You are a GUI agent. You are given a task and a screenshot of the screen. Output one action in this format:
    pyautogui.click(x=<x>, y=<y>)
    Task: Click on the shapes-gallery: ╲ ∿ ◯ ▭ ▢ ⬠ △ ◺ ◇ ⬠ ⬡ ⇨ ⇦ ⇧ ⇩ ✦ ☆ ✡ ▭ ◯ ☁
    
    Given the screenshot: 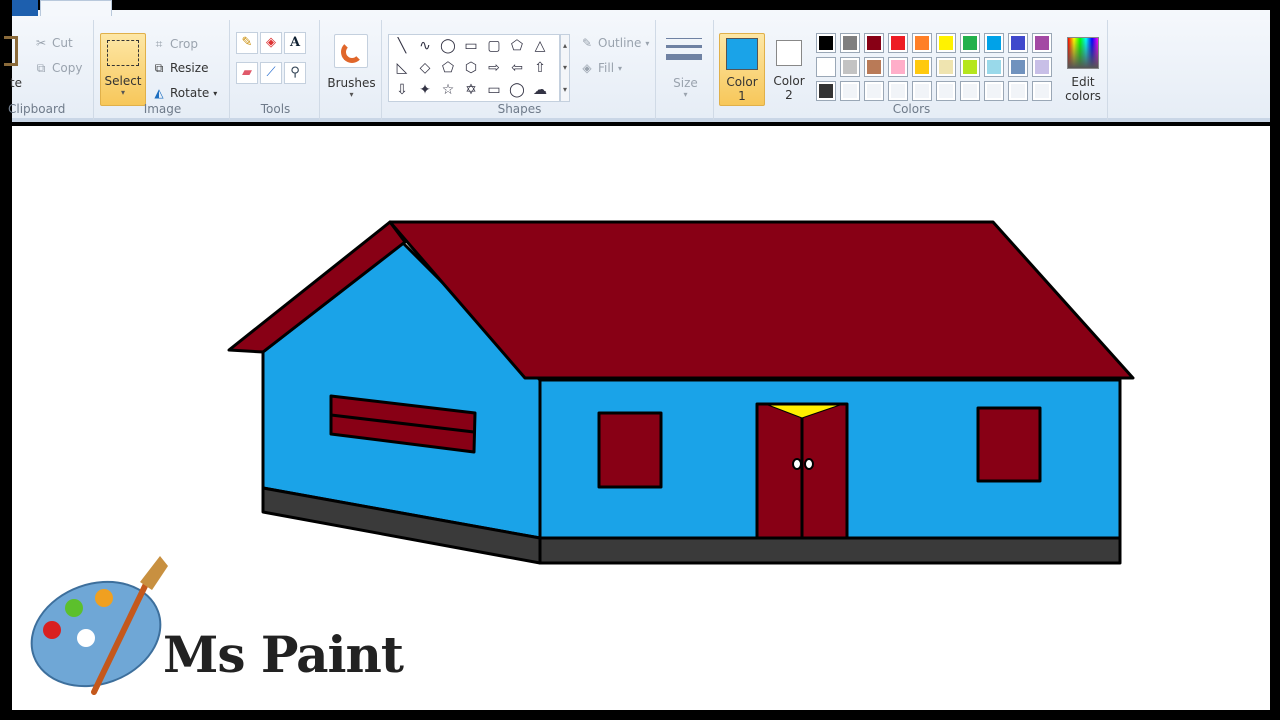 What is the action you would take?
    pyautogui.click(x=474, y=68)
    